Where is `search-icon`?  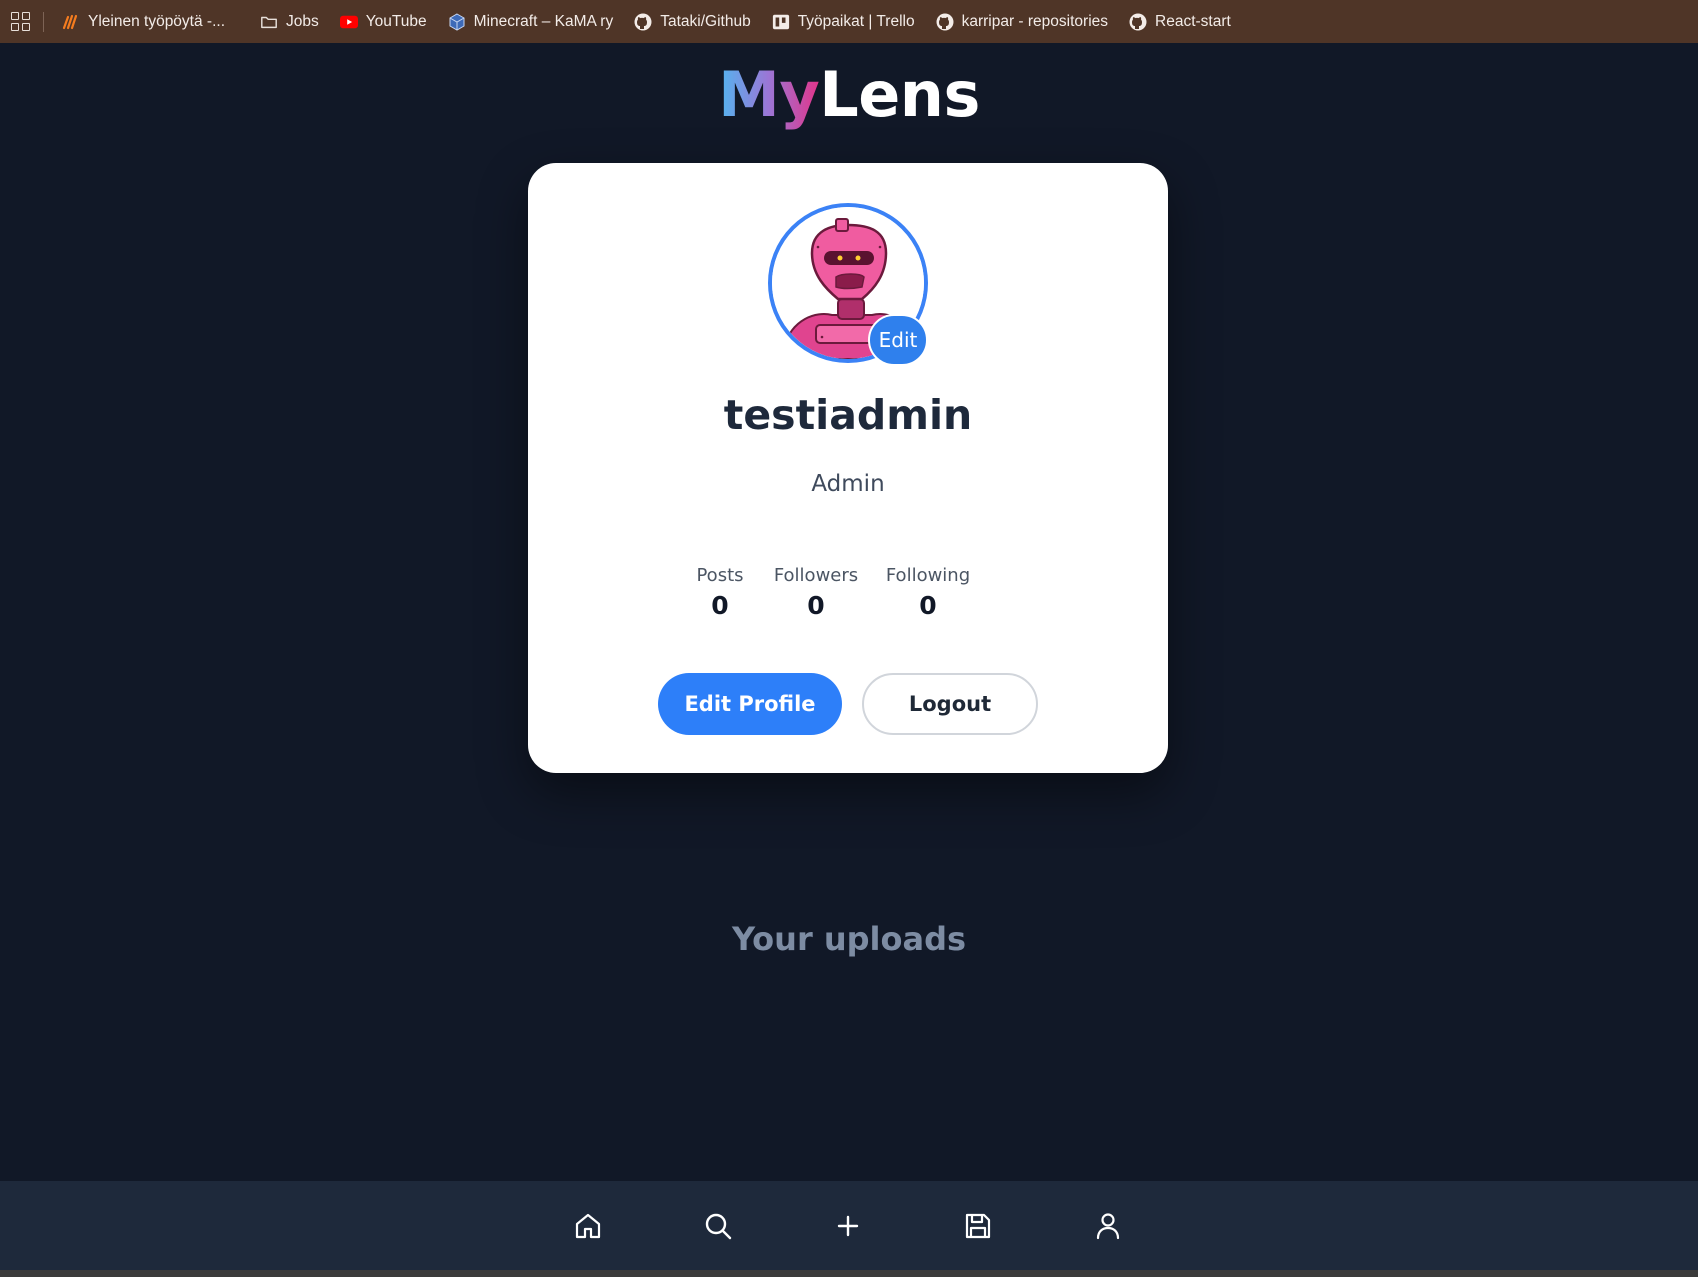 search-icon is located at coordinates (718, 1226).